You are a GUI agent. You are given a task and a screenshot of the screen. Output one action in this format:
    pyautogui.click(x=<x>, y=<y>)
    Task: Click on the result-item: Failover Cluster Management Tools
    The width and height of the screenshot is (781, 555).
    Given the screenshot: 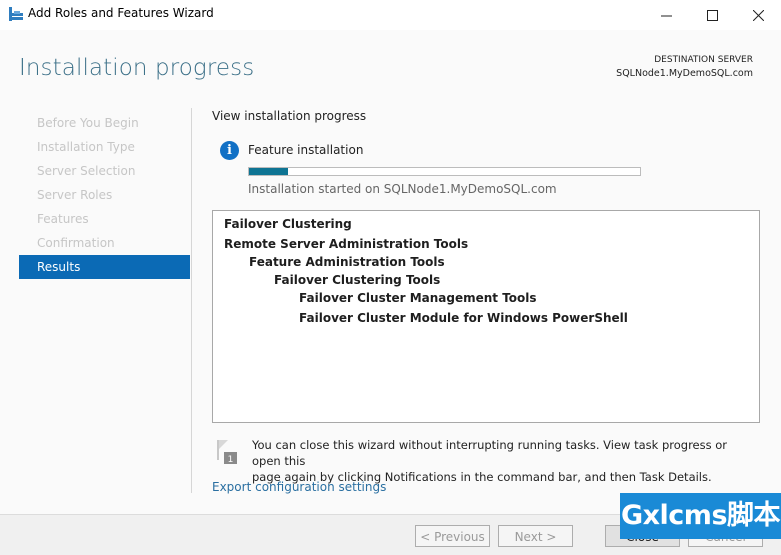 What is the action you would take?
    pyautogui.click(x=418, y=298)
    